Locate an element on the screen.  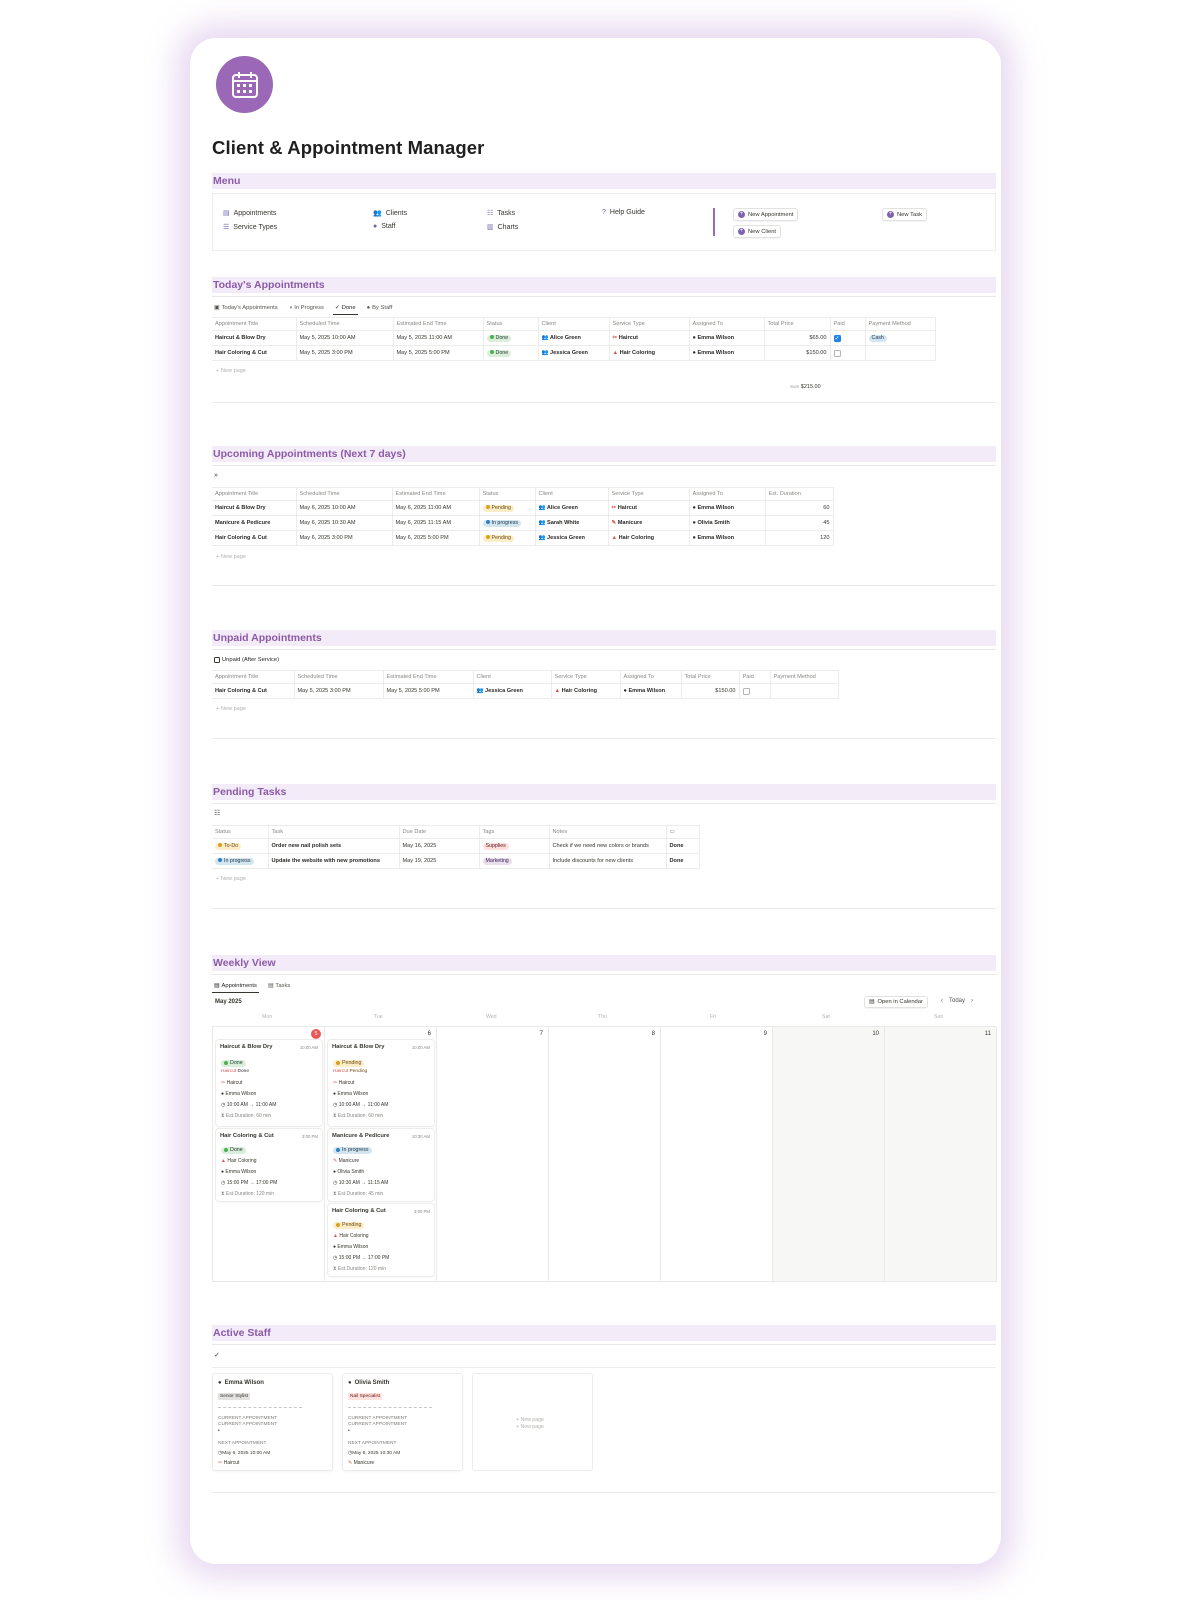
checkbox-icon is located at coordinates (837, 353).